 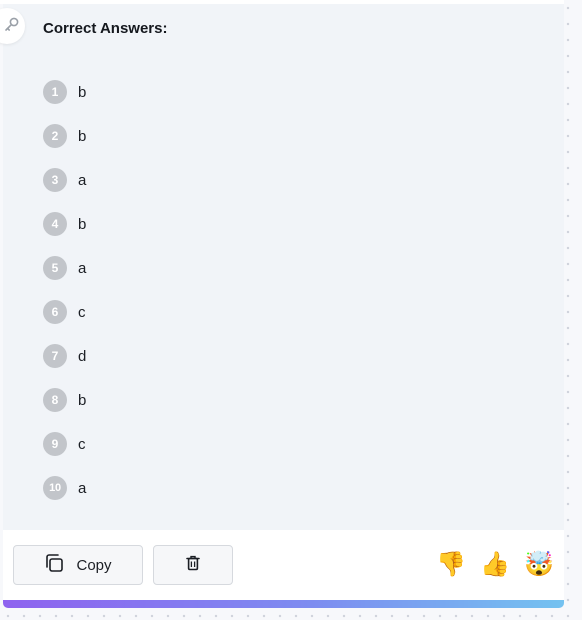 What do you see at coordinates (55, 180) in the screenshot?
I see `answer-number-badge: 3` at bounding box center [55, 180].